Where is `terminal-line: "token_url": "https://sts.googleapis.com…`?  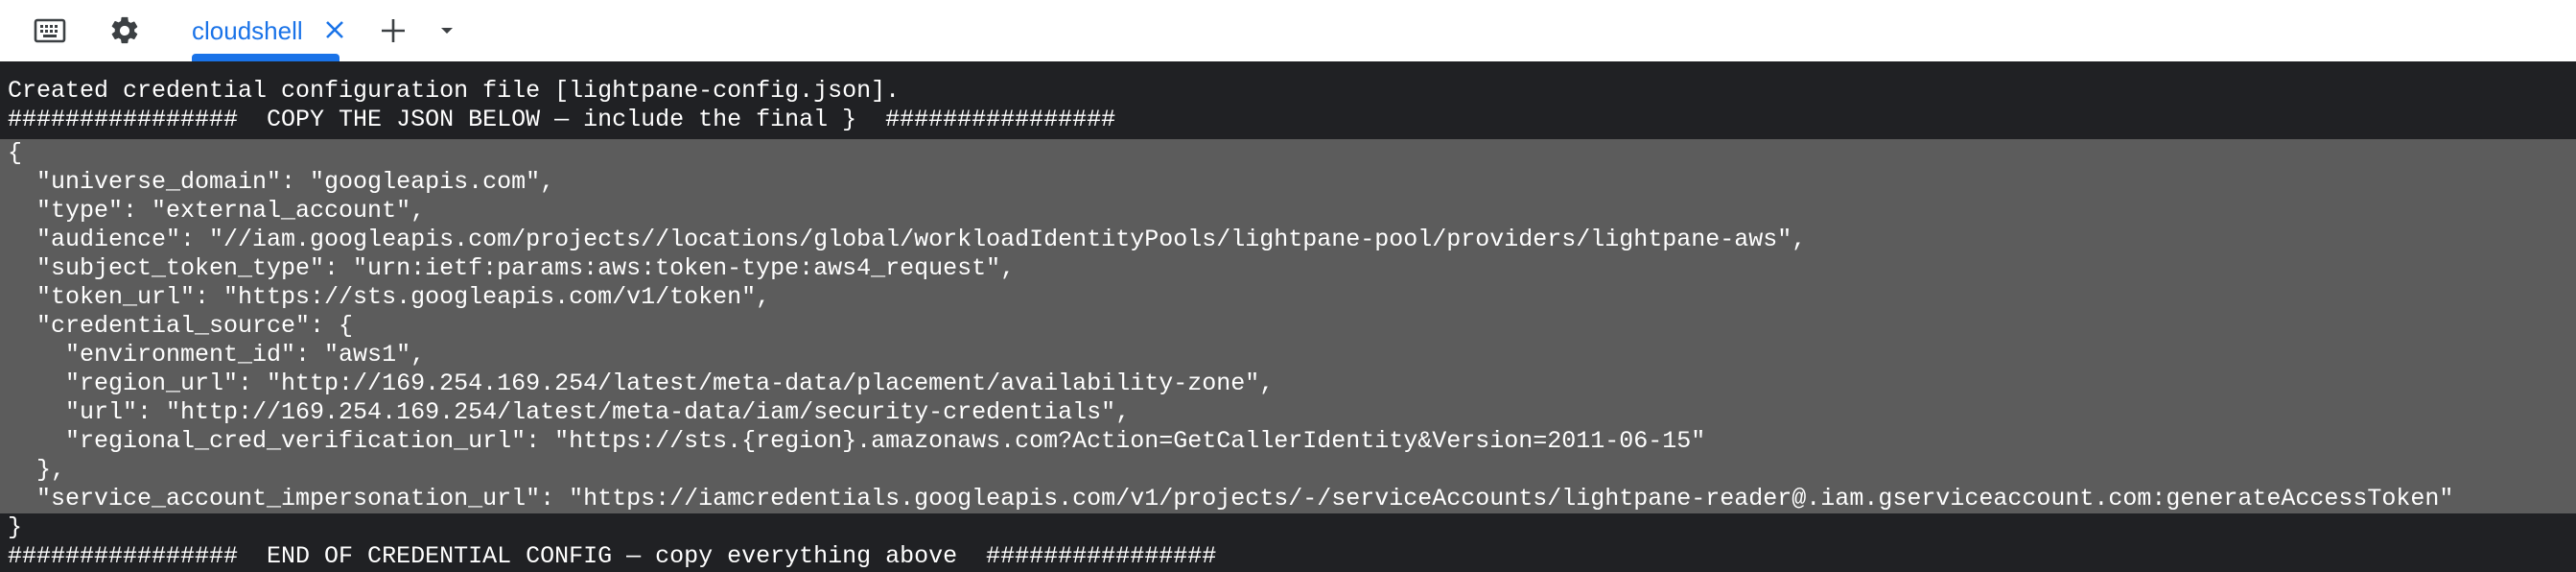 terminal-line: "token_url": "https://sts.googleapis.com… is located at coordinates (389, 297).